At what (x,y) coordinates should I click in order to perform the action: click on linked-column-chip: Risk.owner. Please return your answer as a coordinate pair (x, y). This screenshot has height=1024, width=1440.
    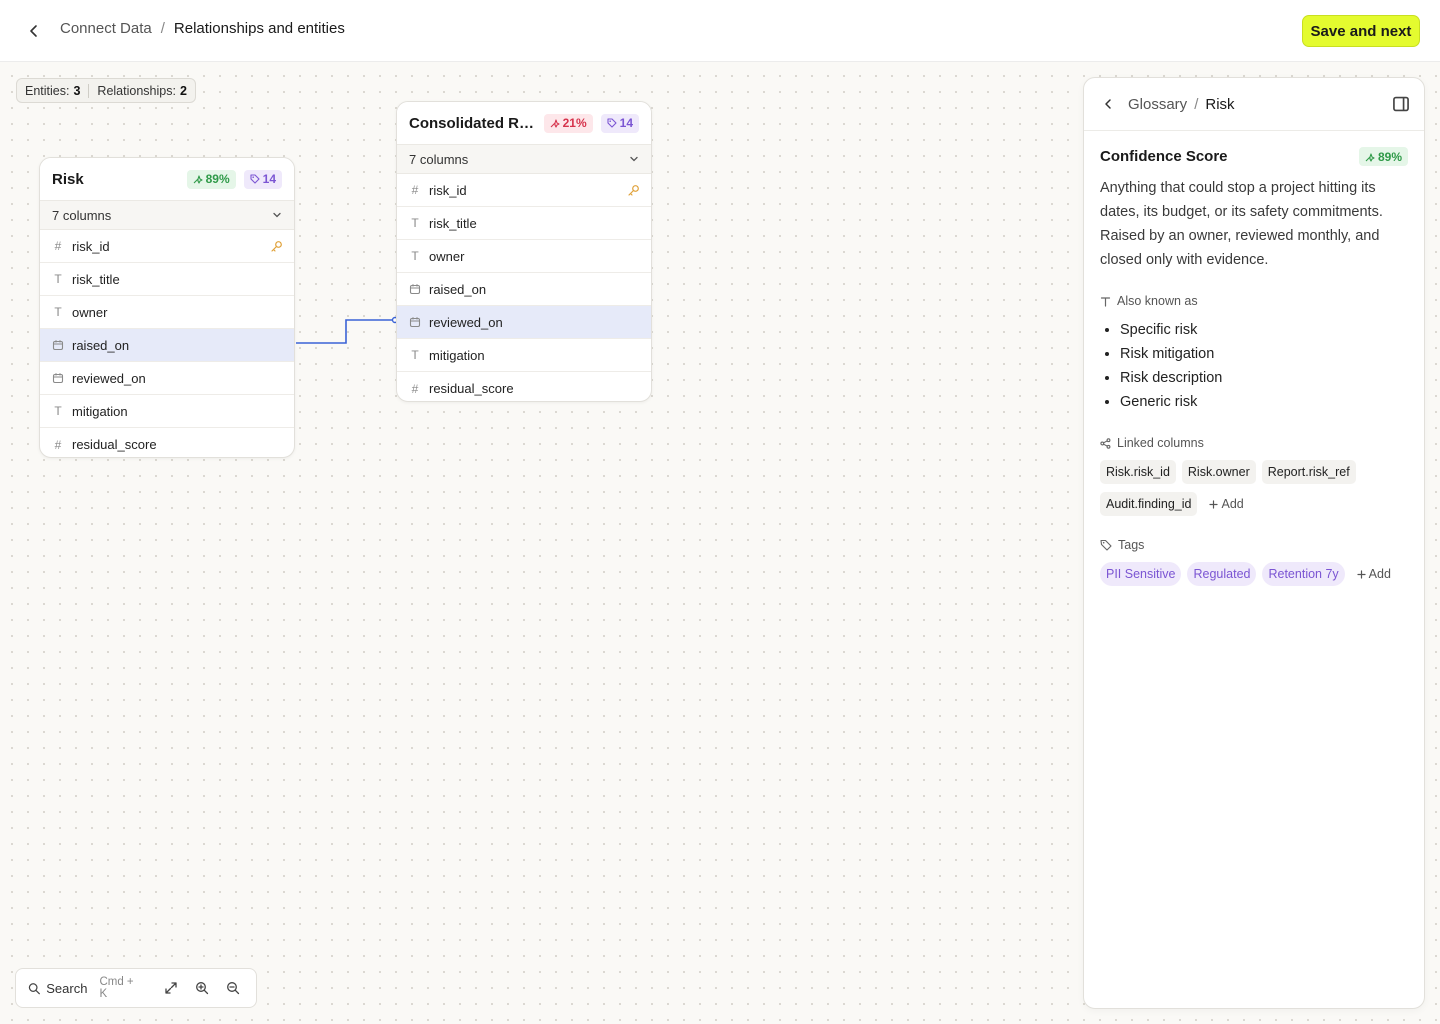
    Looking at the image, I should click on (1218, 472).